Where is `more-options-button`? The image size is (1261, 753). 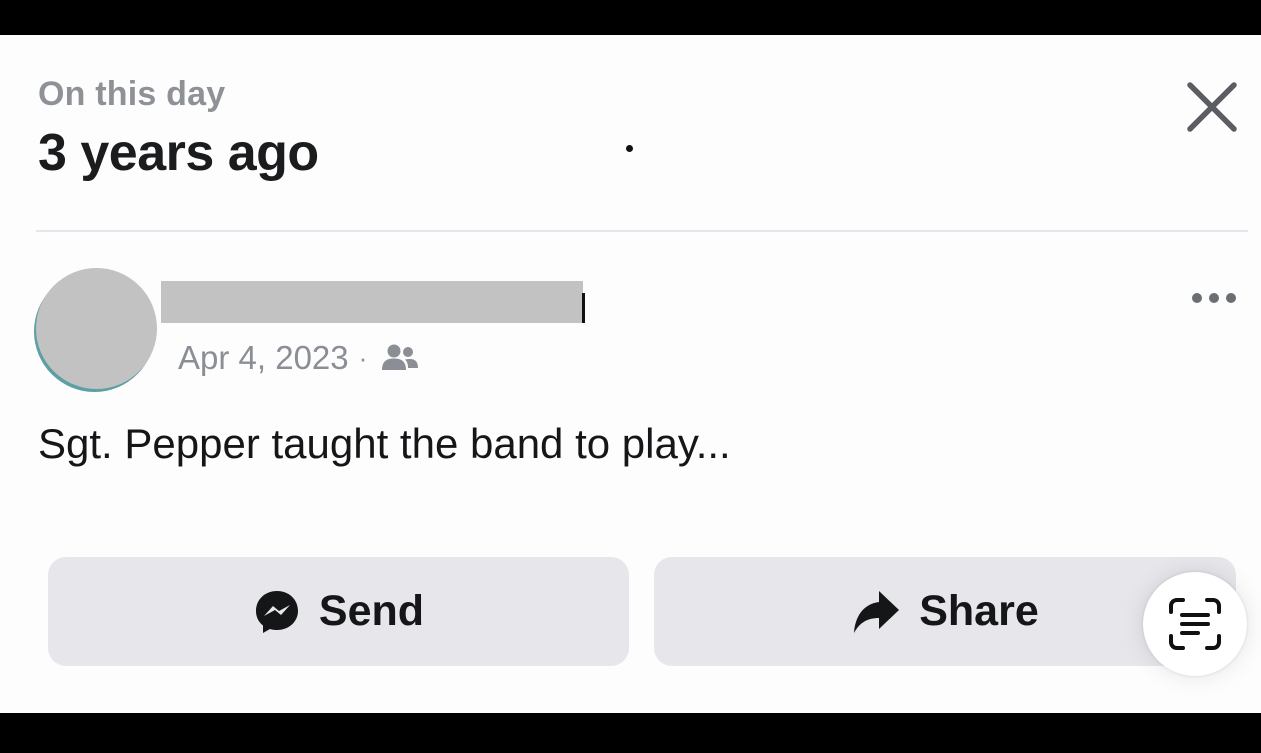
more-options-button is located at coordinates (1216, 298).